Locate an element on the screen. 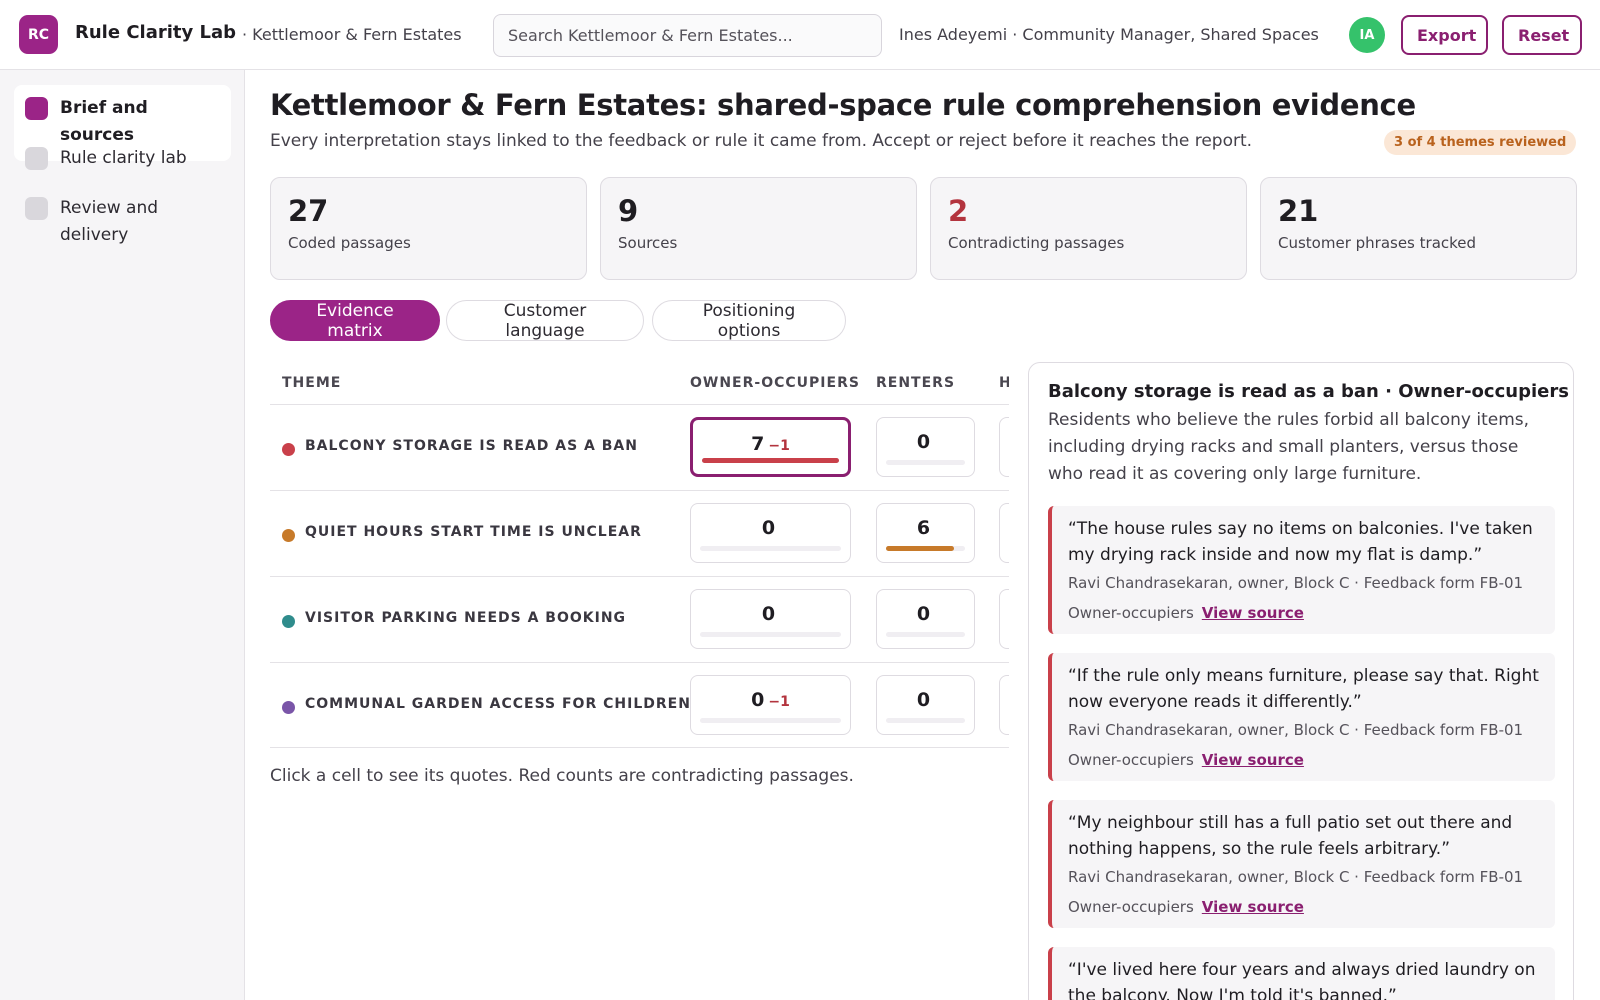  stat-label: Contradicting passages is located at coordinates (1036, 243).